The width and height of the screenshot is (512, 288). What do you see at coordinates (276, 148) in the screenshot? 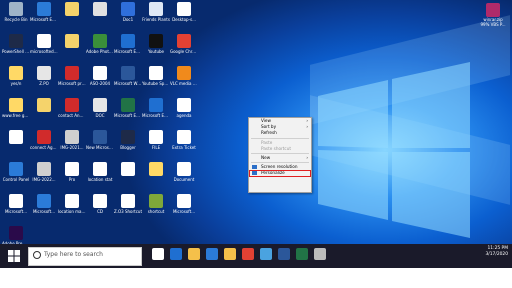
I see `menu-item-label: Paste shortcut` at bounding box center [276, 148].